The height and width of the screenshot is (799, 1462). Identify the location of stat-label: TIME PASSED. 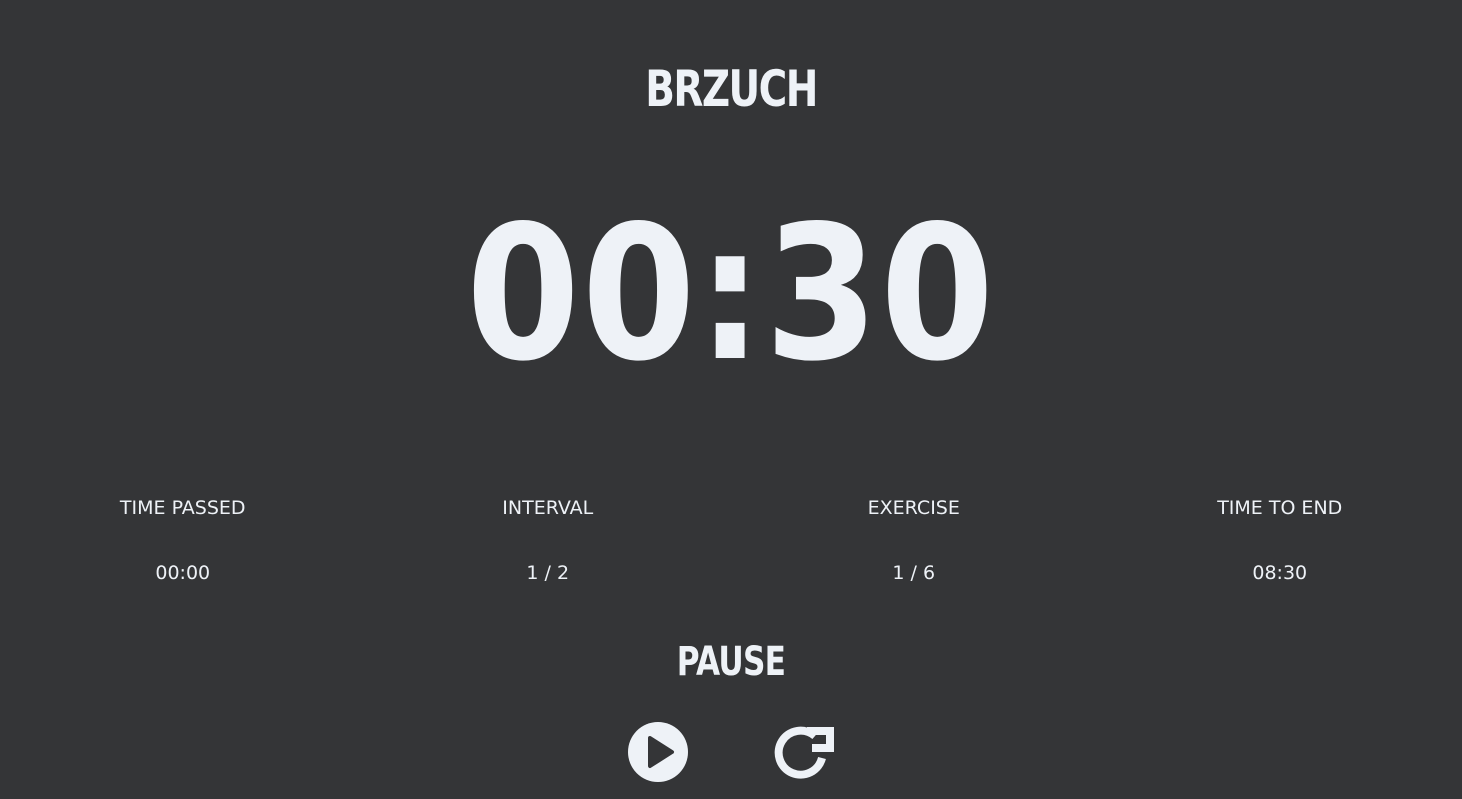
(182, 508).